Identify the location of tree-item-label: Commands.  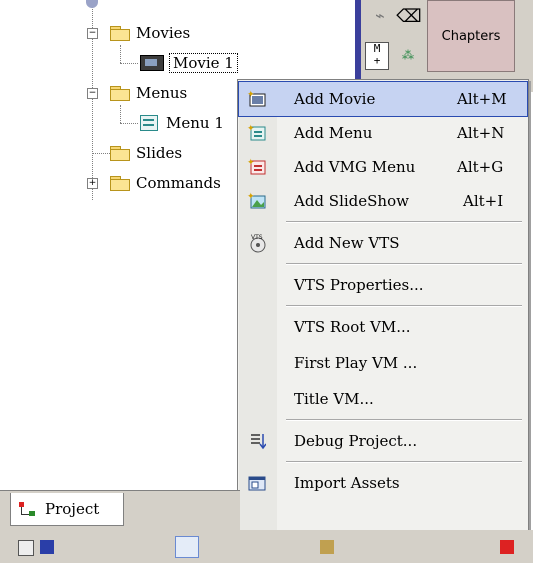
(178, 183).